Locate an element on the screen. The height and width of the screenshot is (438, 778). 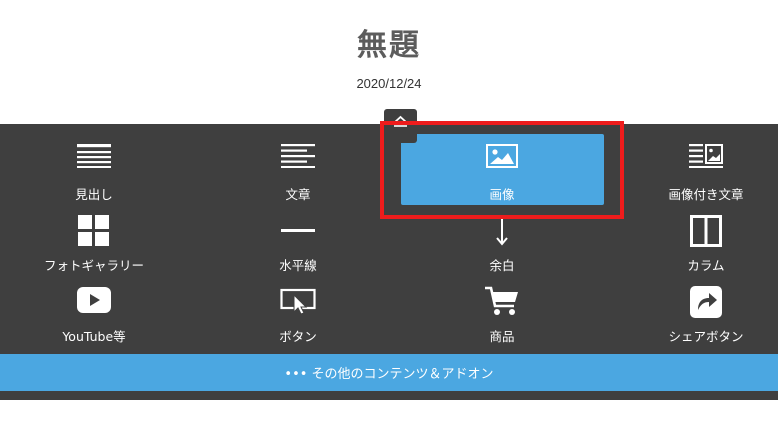
insert-columns-button: カラム is located at coordinates (697, 244).